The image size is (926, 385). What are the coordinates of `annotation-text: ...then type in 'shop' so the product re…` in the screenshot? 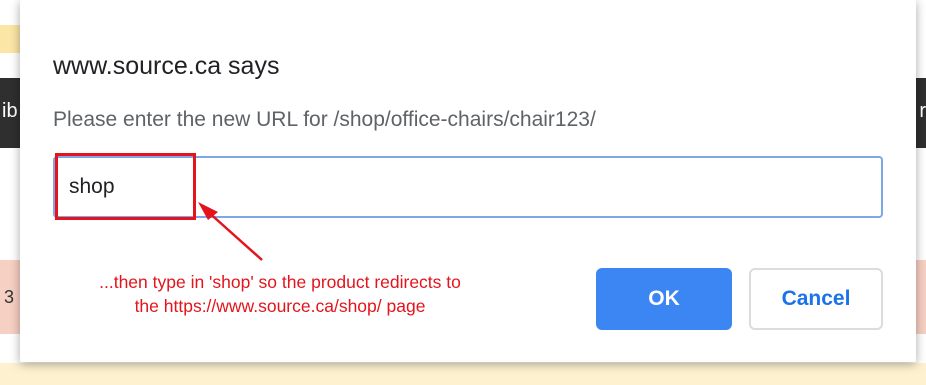 It's located at (280, 294).